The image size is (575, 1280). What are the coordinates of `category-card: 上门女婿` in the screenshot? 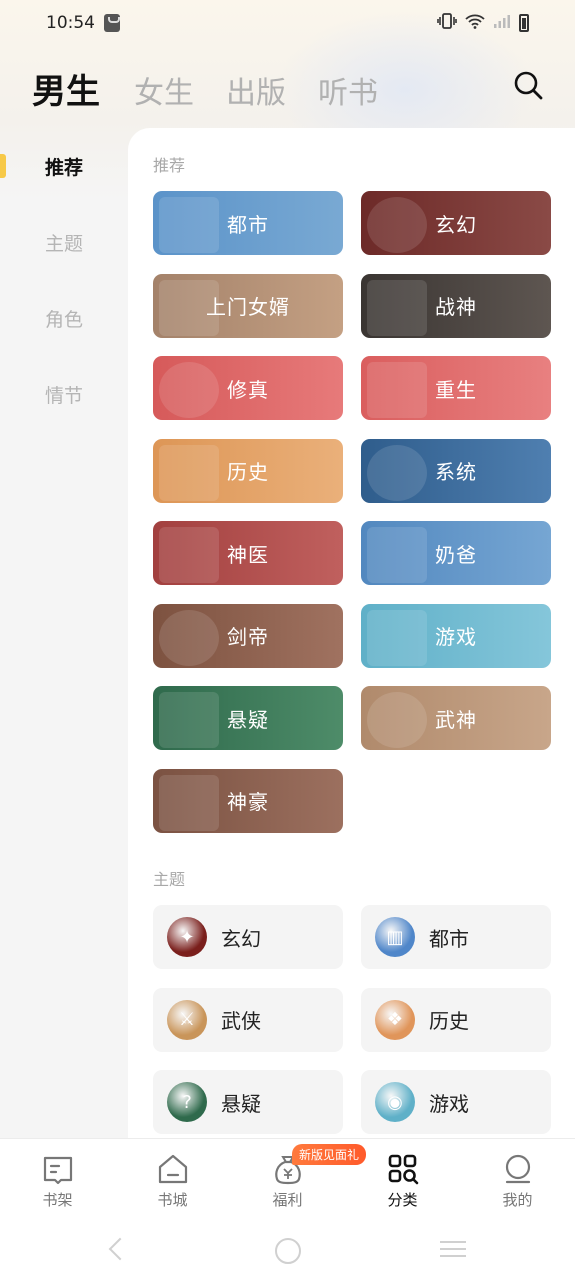 It's located at (248, 305).